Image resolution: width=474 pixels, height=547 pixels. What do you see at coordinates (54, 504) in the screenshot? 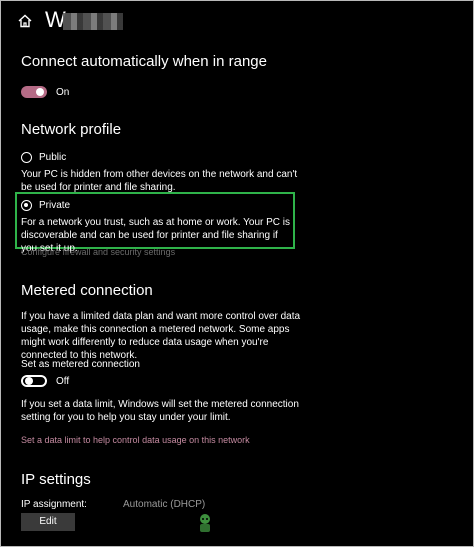
I see `ip-assignment-label: IP assignment:` at bounding box center [54, 504].